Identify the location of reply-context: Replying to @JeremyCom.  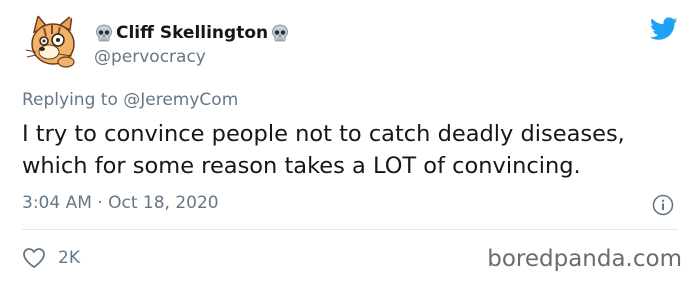
(130, 100).